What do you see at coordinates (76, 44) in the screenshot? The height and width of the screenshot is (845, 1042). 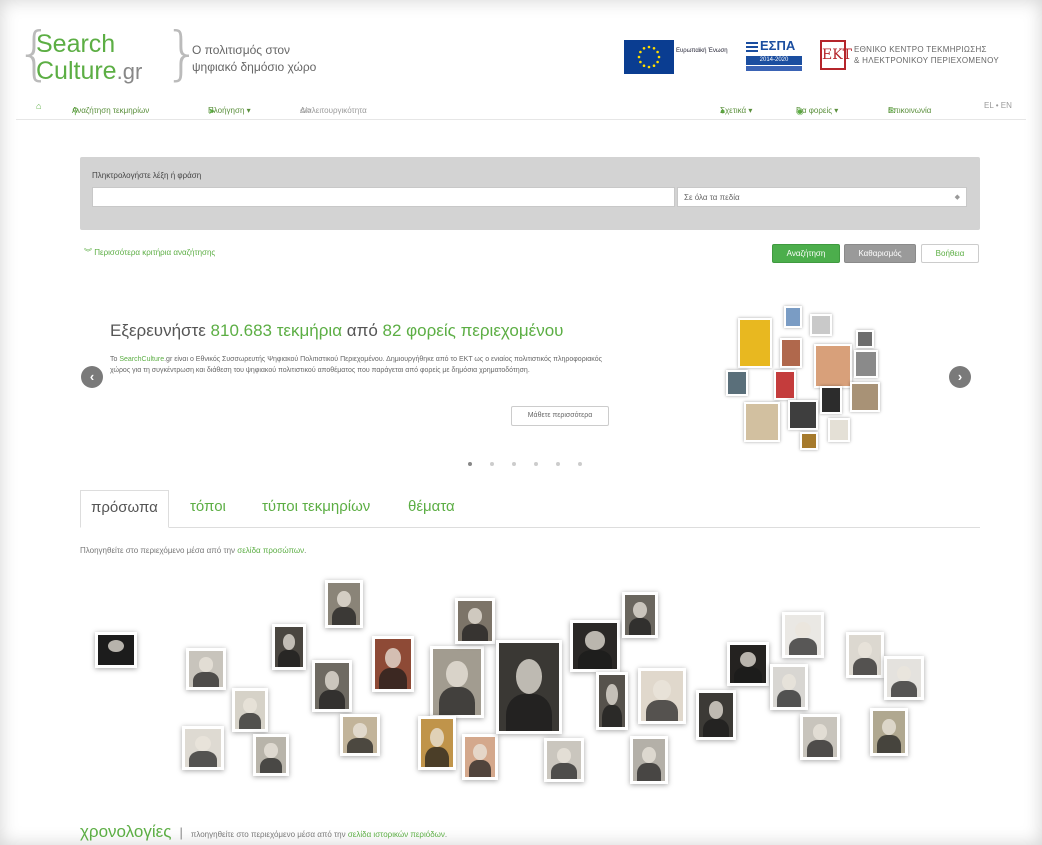 I see `logo-line1: Search` at bounding box center [76, 44].